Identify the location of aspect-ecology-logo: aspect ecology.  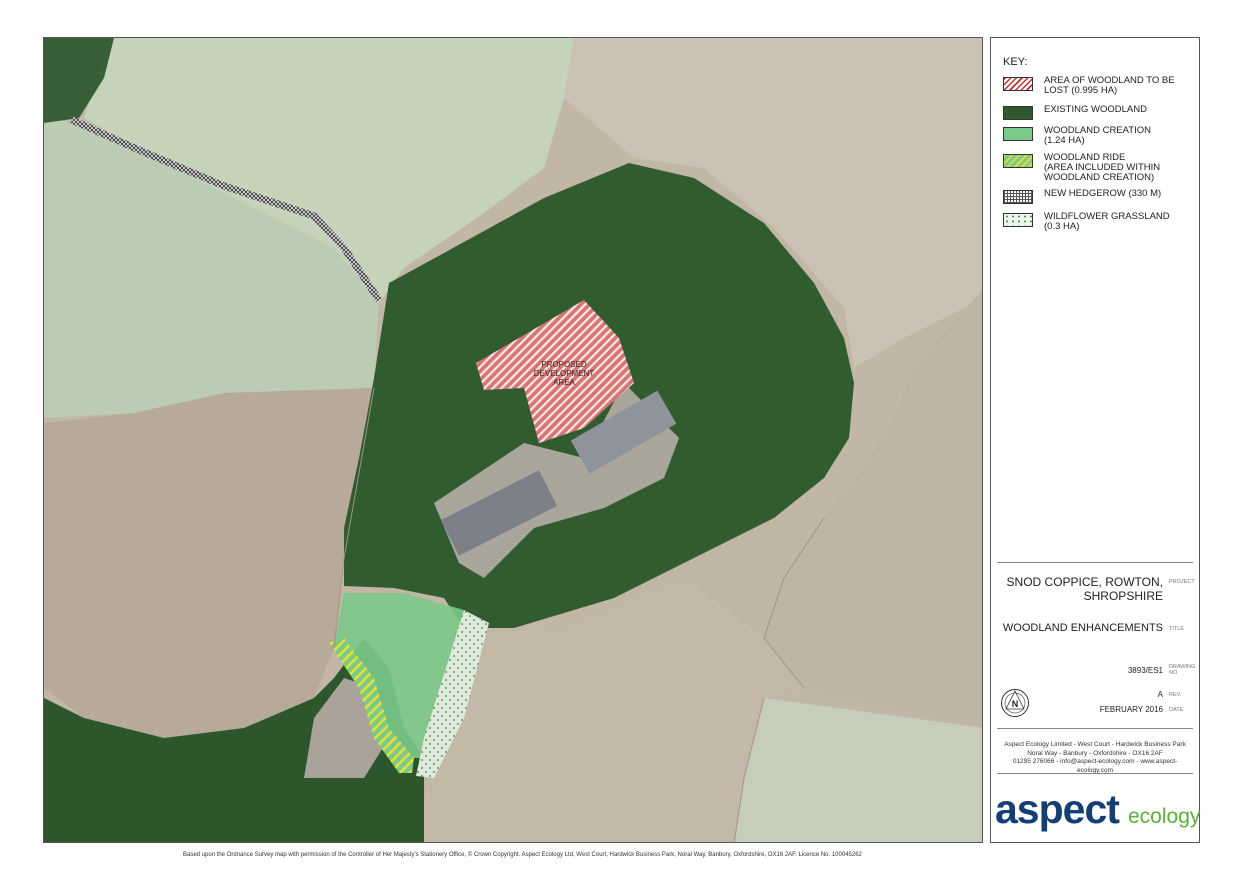
(1097, 811).